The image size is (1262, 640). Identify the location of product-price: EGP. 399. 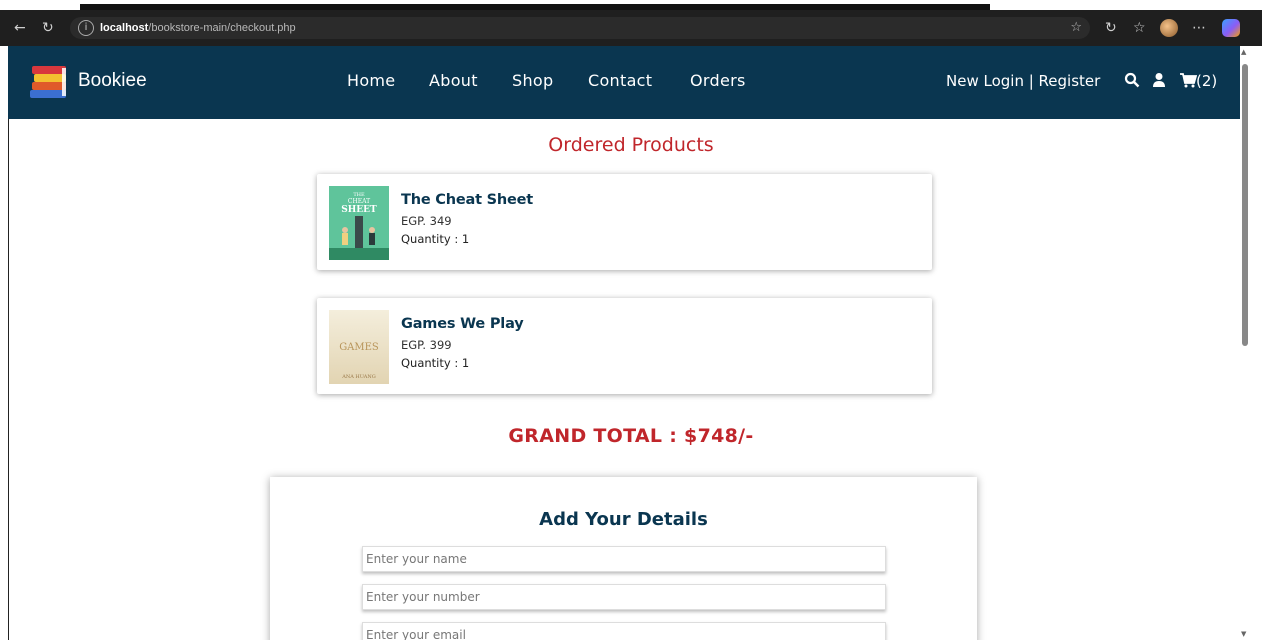
(426, 345).